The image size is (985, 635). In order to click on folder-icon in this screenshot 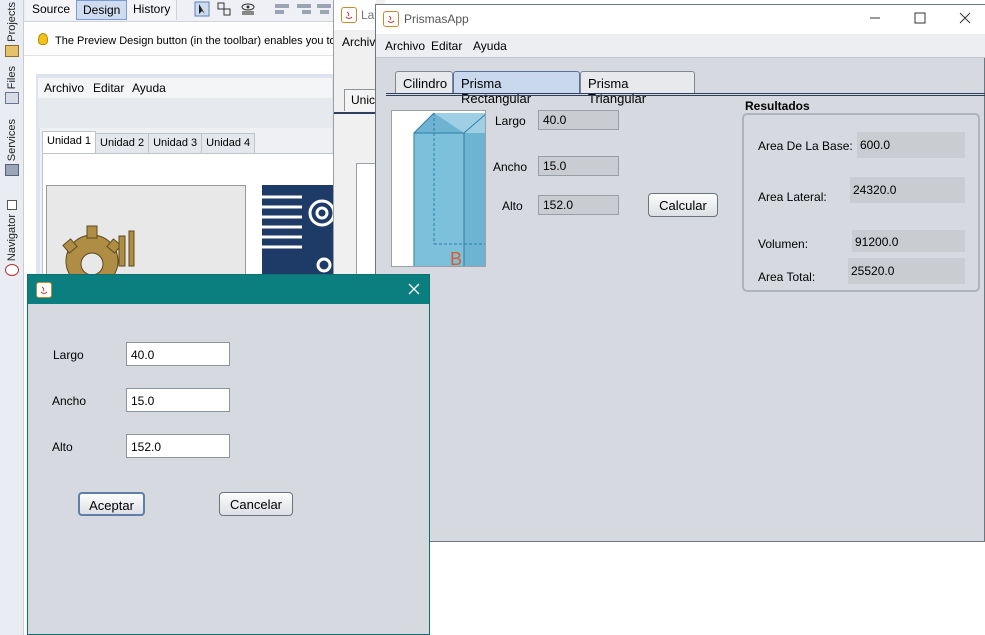, I will do `click(12, 50)`.